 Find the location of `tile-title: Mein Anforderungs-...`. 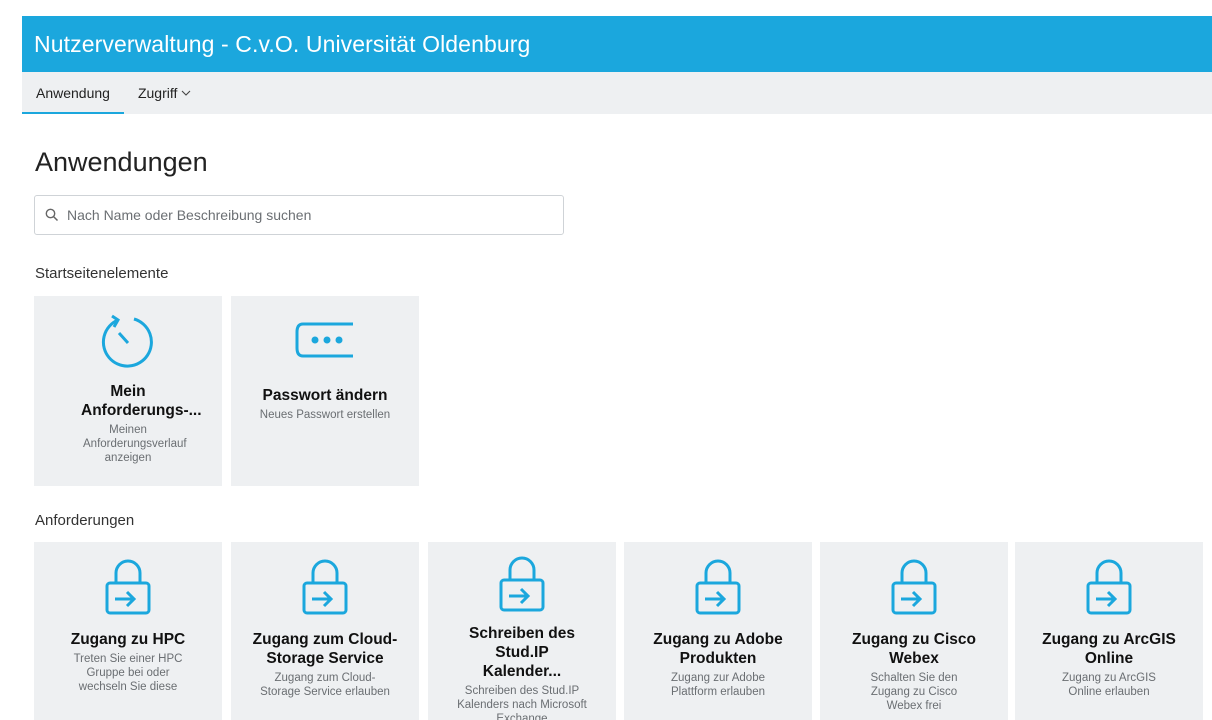

tile-title: Mein Anforderungs-... is located at coordinates (141, 401).